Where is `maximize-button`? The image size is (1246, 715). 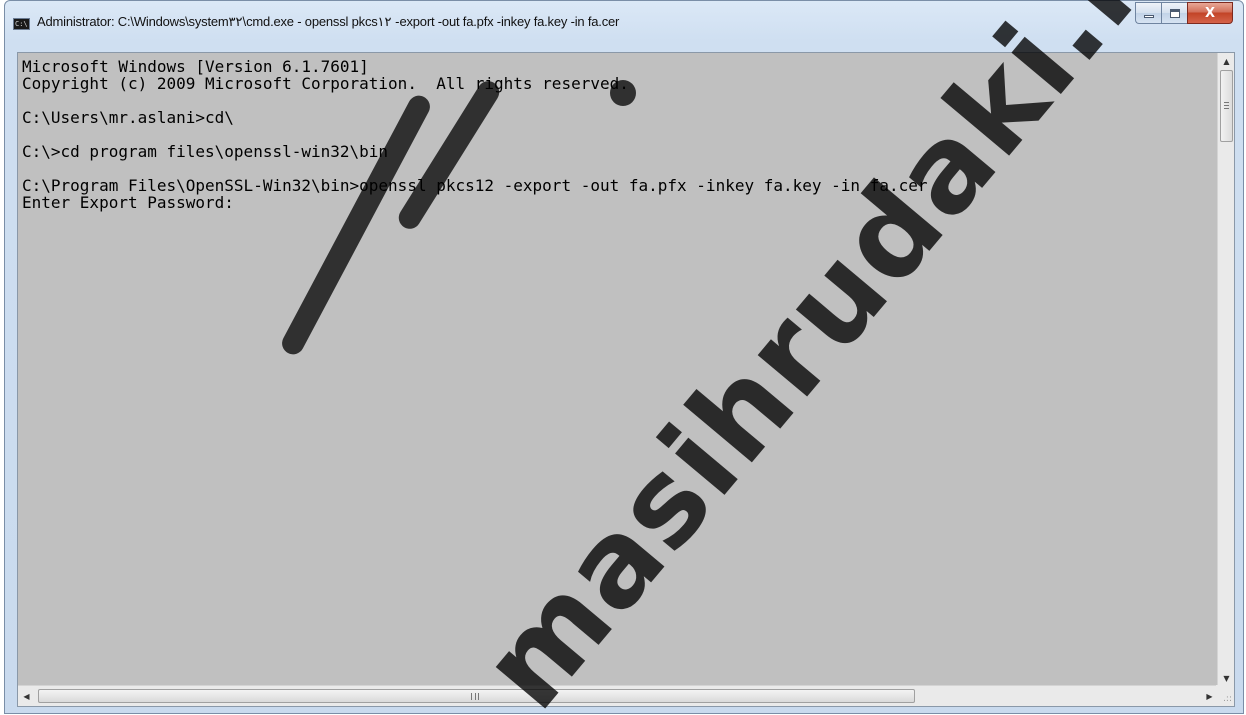 maximize-button is located at coordinates (1174, 13).